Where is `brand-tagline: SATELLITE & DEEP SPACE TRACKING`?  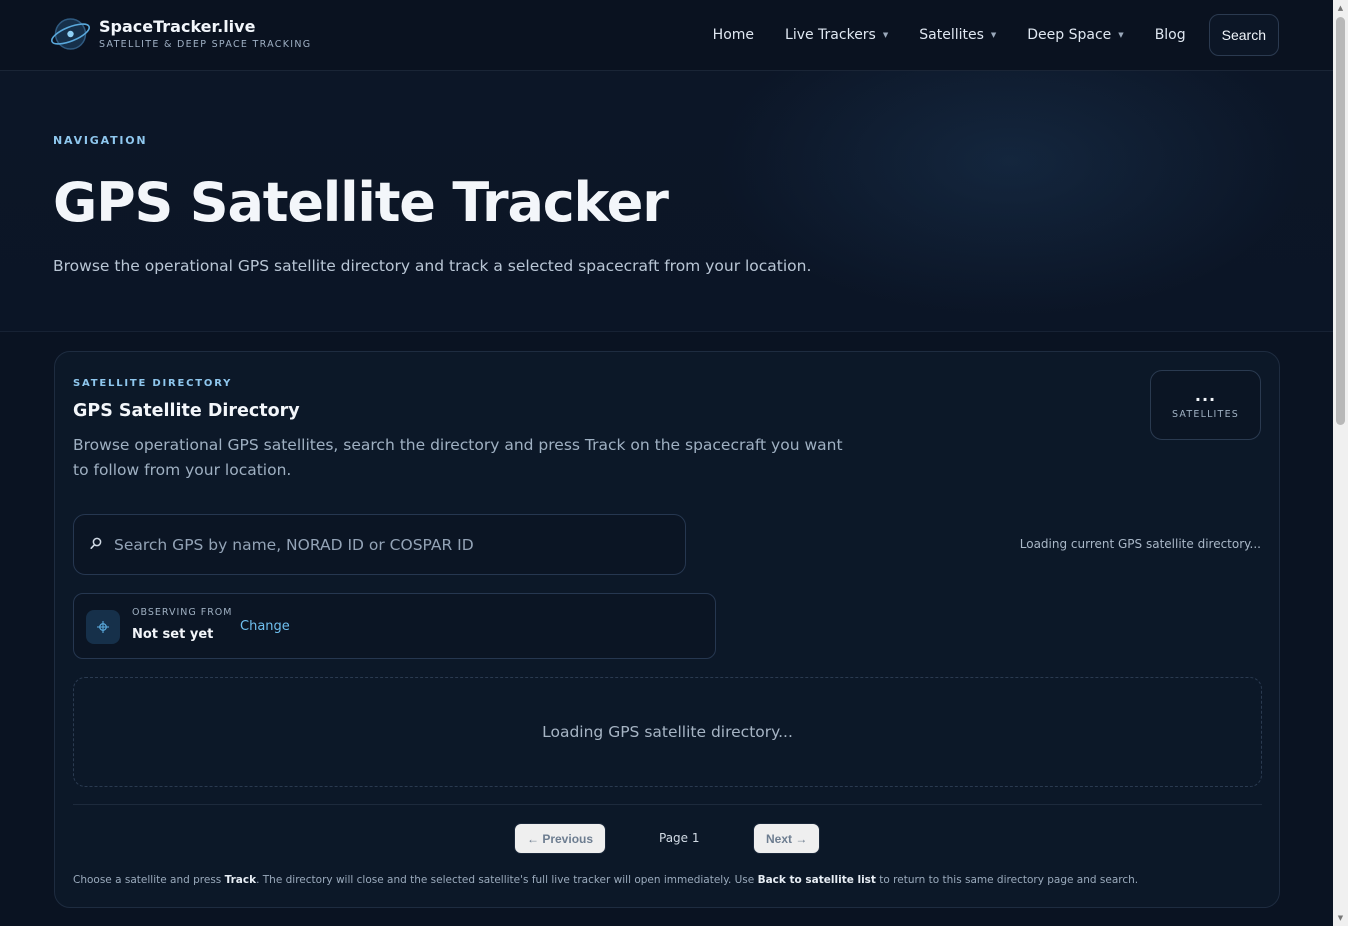
brand-tagline: SATELLITE & DEEP SPACE TRACKING is located at coordinates (205, 44).